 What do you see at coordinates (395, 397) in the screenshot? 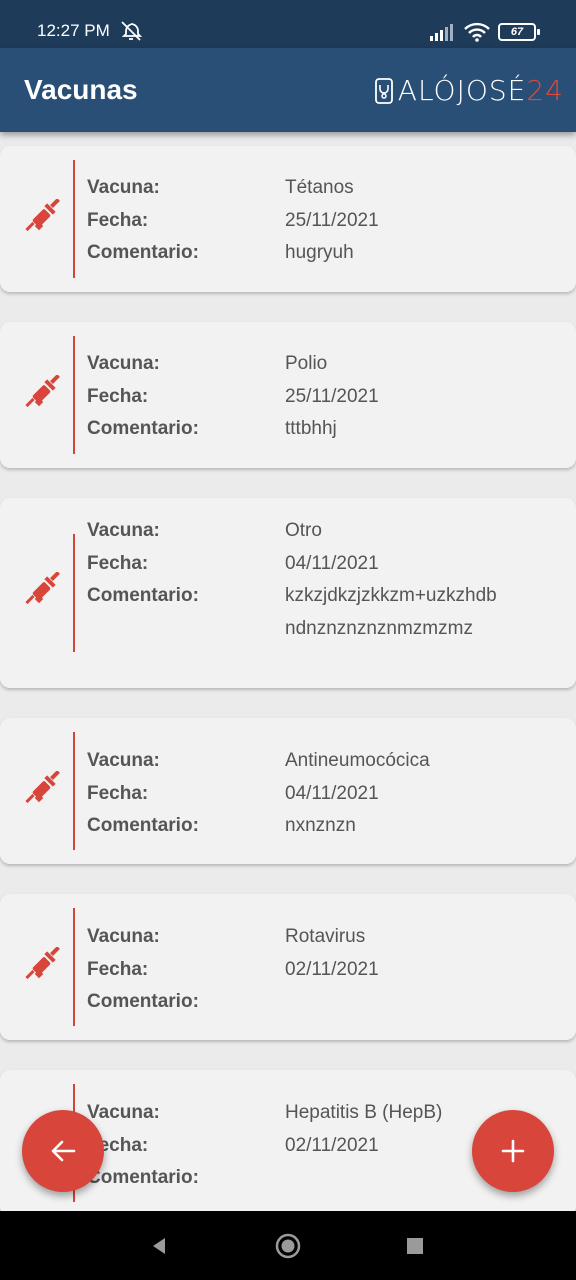
I see `card-values: Polio 25/11/2021 tttbhhj` at bounding box center [395, 397].